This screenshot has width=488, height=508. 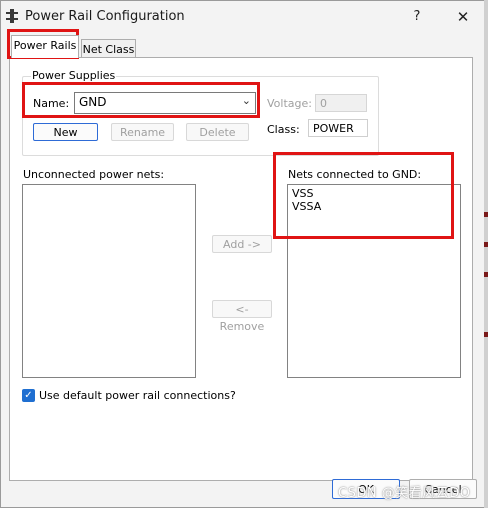 What do you see at coordinates (200, 116) in the screenshot?
I see `power-supplies-group` at bounding box center [200, 116].